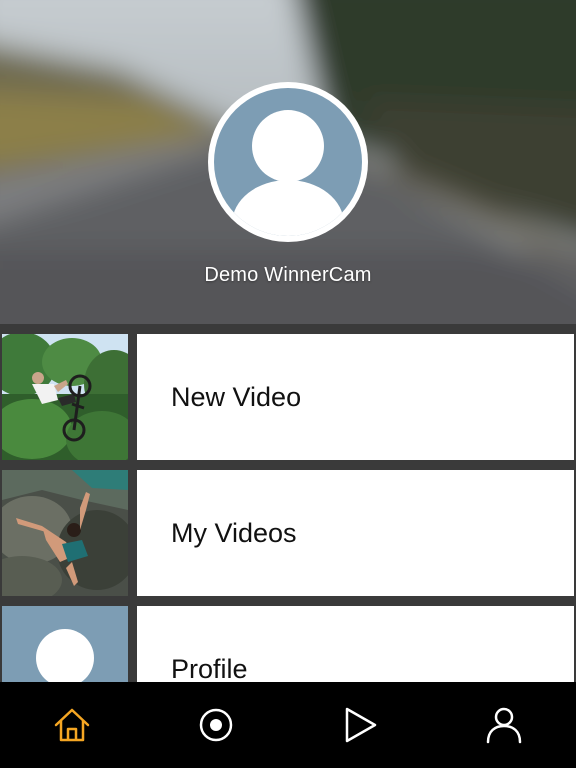 Image resolution: width=576 pixels, height=768 pixels. I want to click on user-icon, so click(504, 725).